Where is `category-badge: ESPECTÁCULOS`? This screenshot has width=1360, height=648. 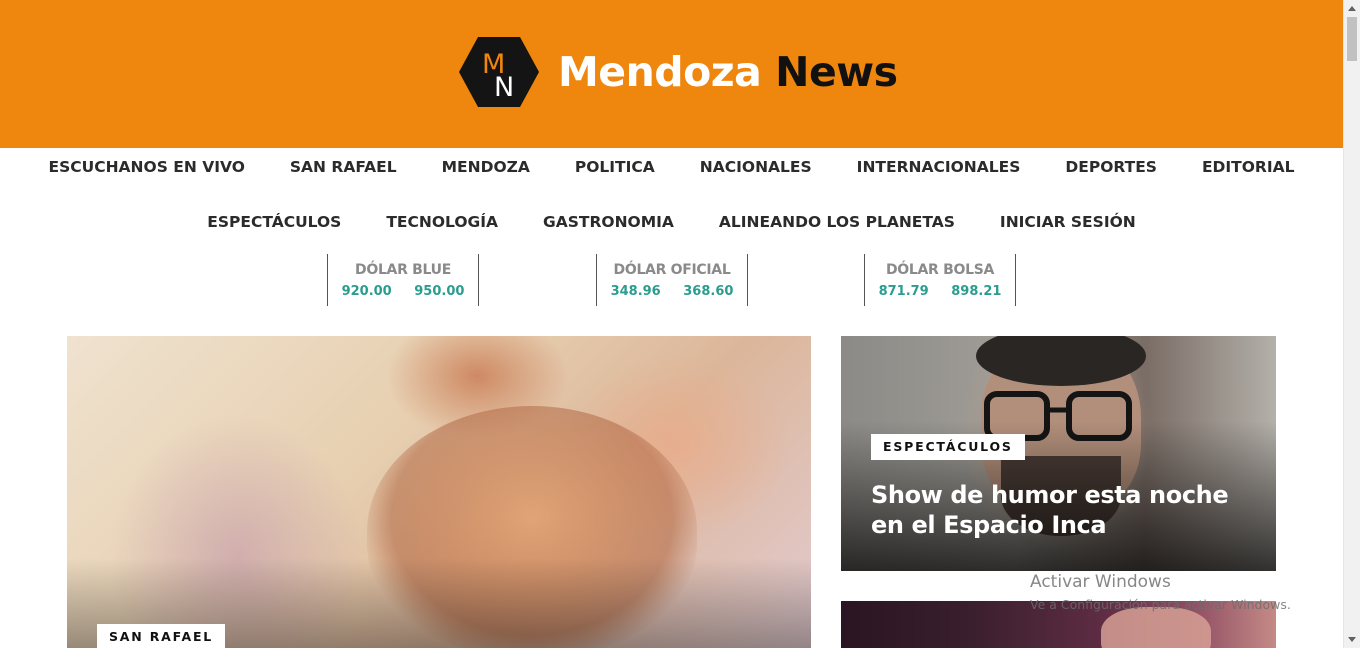
category-badge: ESPECTÁCULOS is located at coordinates (948, 447).